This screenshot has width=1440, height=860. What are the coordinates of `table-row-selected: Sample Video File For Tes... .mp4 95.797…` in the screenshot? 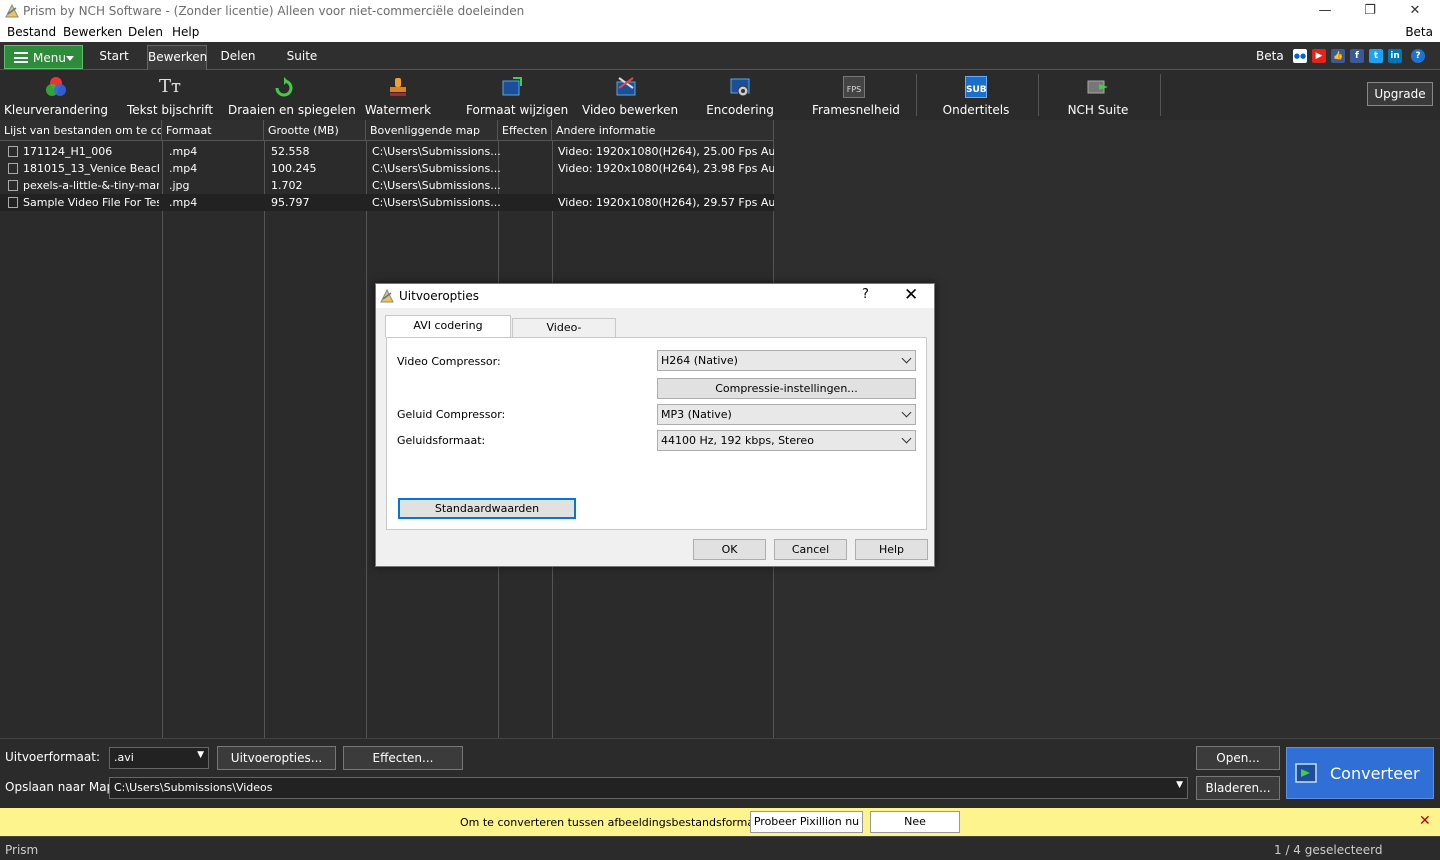 It's located at (393, 202).